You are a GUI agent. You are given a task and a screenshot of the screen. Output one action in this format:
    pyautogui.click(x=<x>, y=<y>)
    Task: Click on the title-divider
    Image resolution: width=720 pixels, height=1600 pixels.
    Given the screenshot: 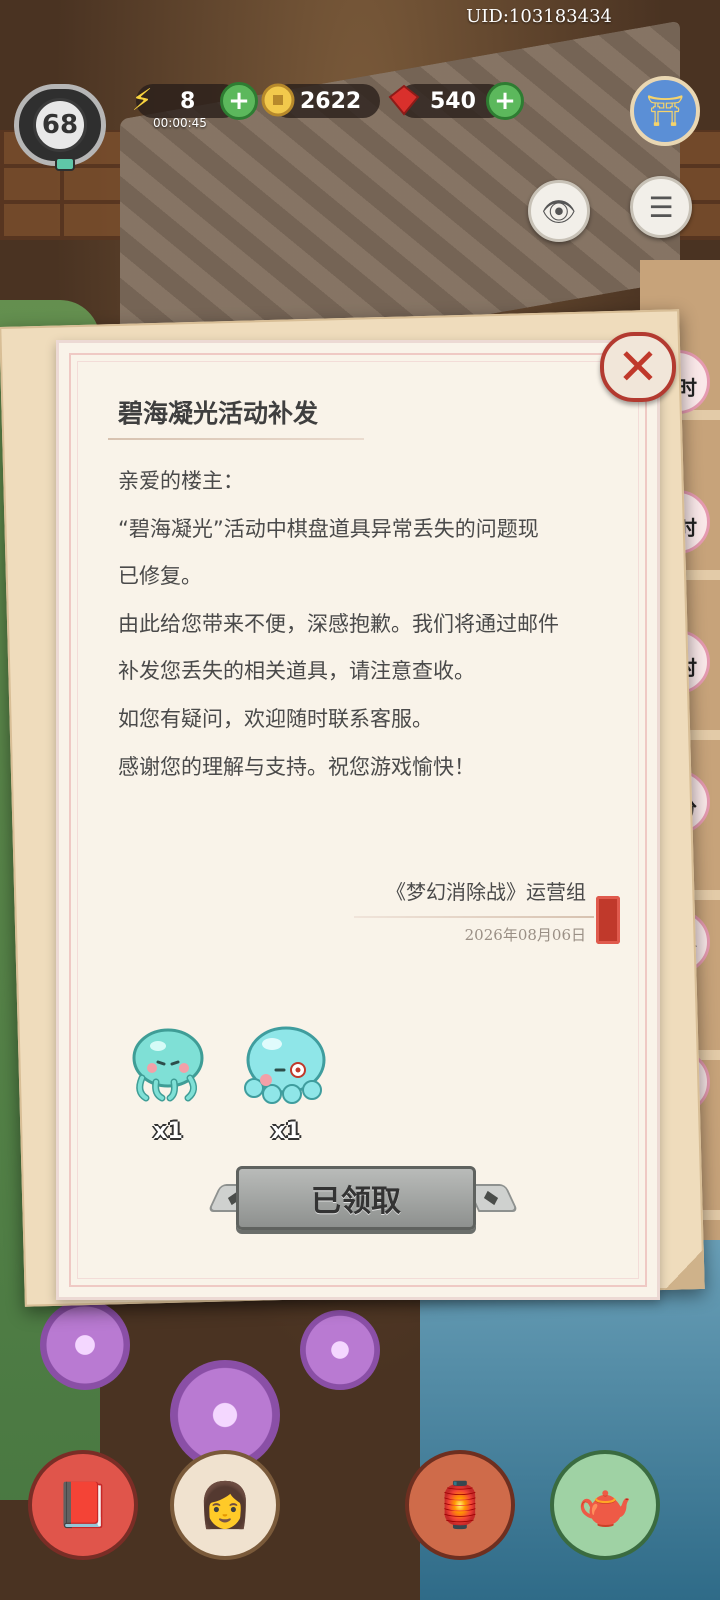 What is the action you would take?
    pyautogui.click(x=236, y=439)
    